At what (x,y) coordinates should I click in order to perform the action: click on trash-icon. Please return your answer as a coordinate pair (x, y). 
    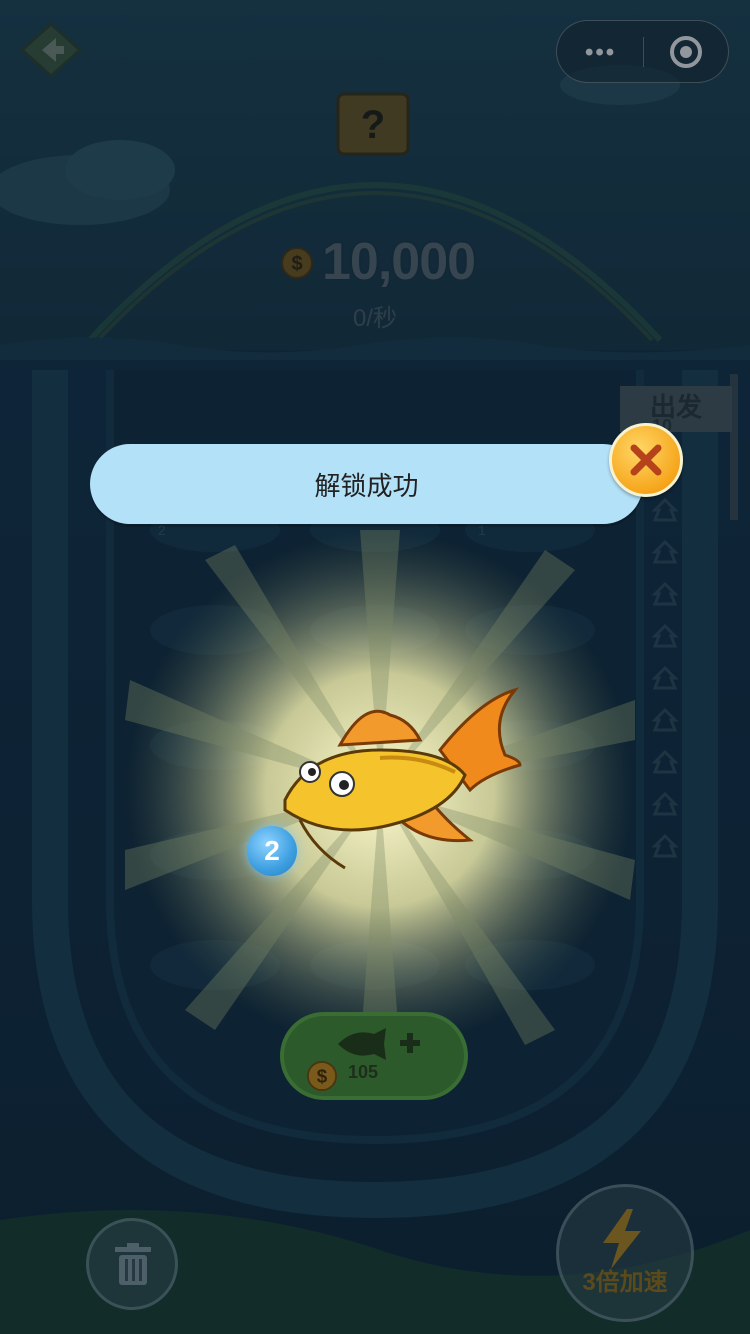
    Looking at the image, I should click on (133, 1264).